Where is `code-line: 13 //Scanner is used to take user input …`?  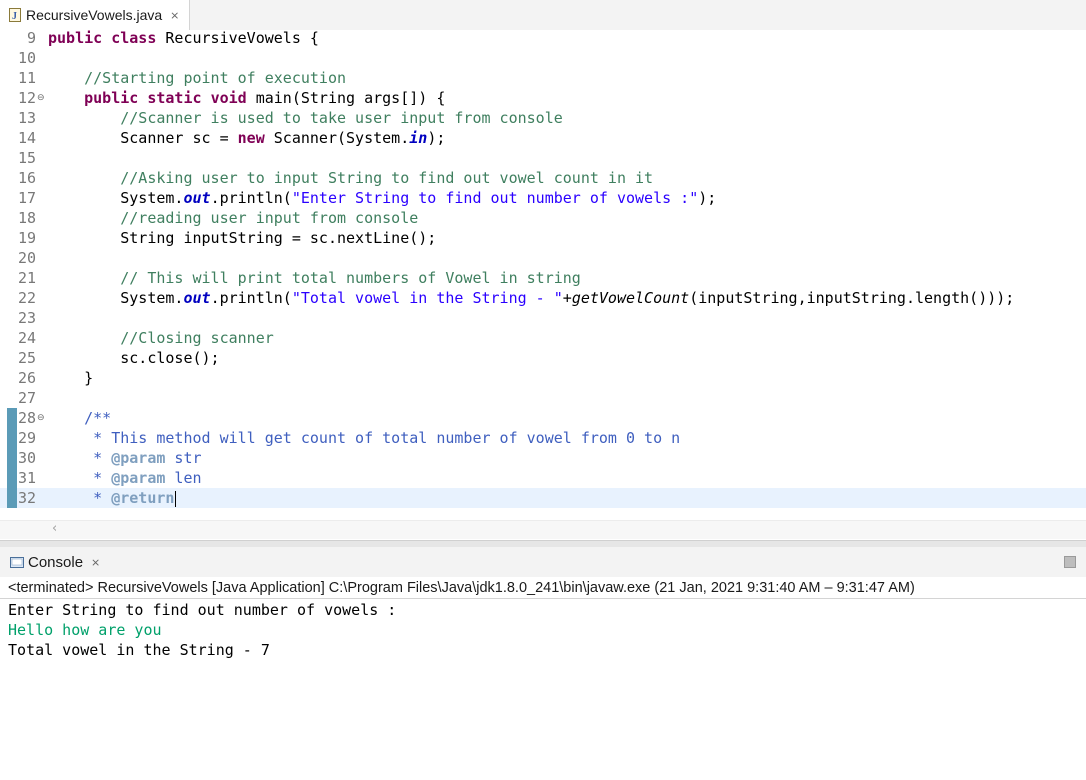 code-line: 13 //Scanner is used to take user input … is located at coordinates (543, 118).